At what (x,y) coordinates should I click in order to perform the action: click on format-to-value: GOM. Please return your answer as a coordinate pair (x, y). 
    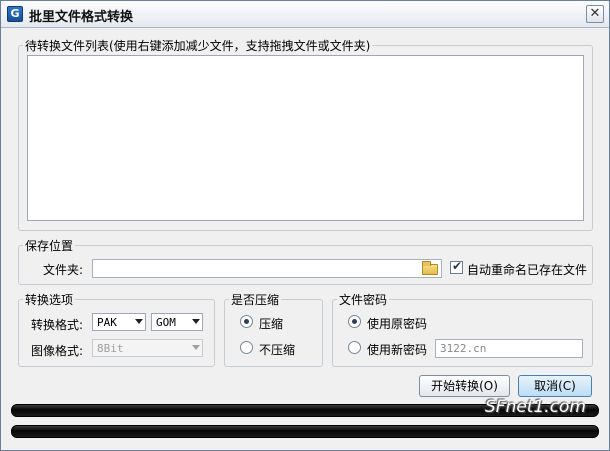
    Looking at the image, I should click on (166, 322).